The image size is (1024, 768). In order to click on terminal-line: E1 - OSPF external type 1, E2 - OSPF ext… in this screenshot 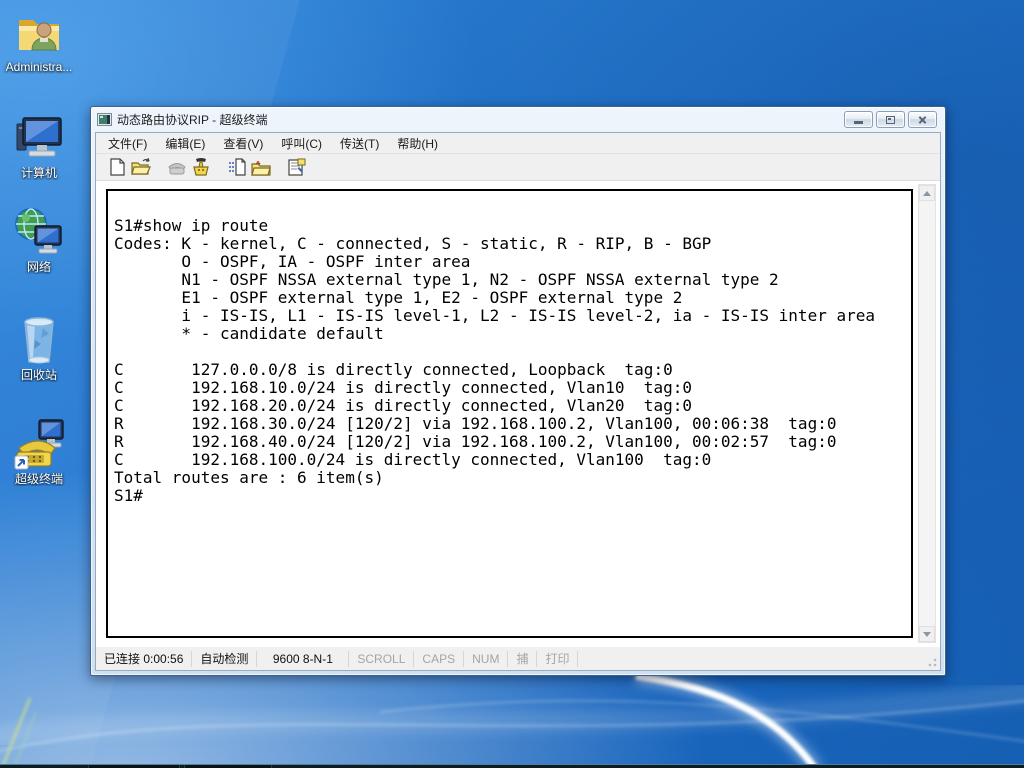, I will do `click(398, 297)`.